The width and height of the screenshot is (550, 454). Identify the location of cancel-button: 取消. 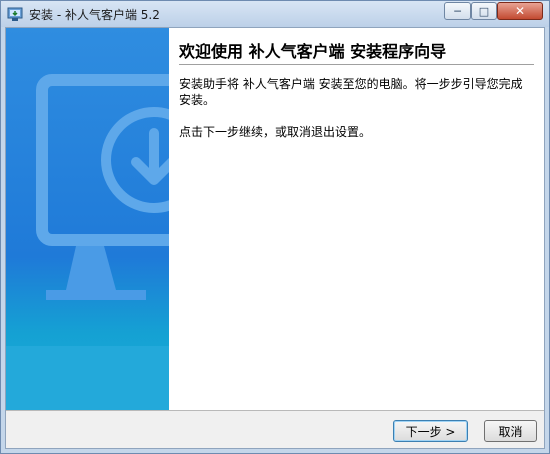
(510, 431).